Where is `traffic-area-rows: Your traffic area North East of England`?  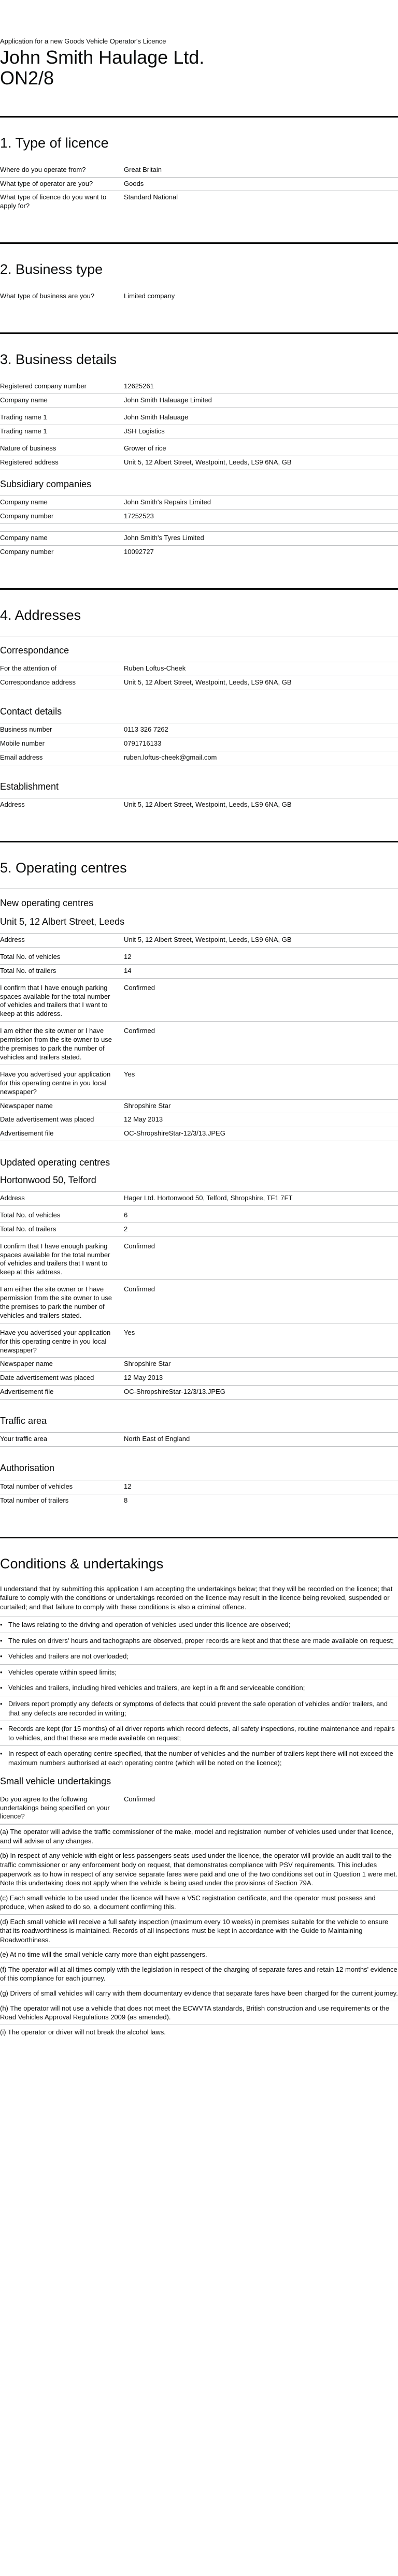 traffic-area-rows: Your traffic area North East of England is located at coordinates (199, 1439).